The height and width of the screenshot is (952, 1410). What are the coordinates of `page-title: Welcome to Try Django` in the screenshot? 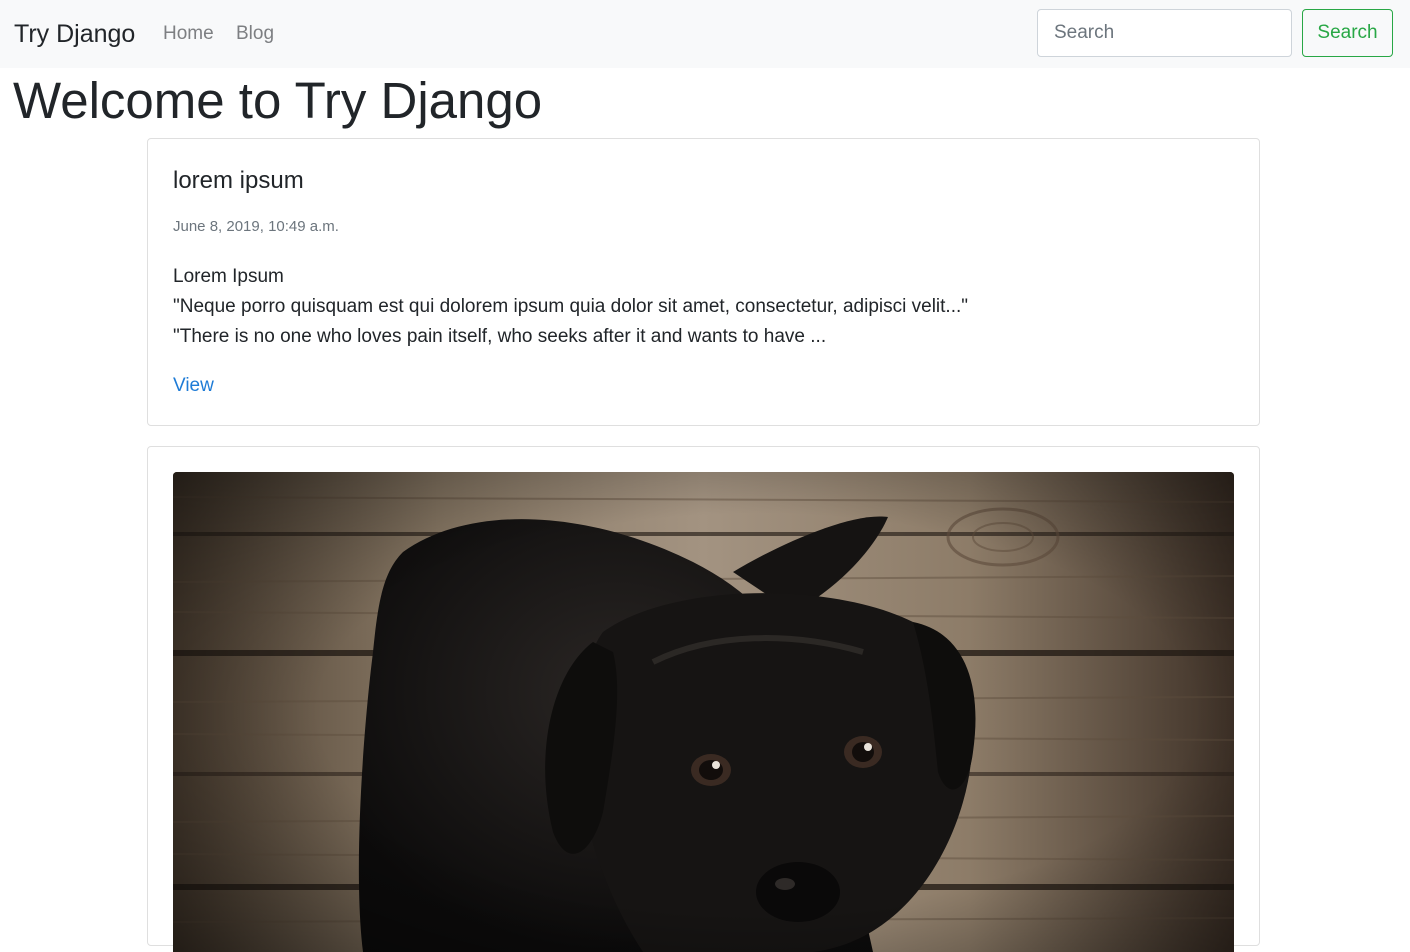 It's located at (278, 100).